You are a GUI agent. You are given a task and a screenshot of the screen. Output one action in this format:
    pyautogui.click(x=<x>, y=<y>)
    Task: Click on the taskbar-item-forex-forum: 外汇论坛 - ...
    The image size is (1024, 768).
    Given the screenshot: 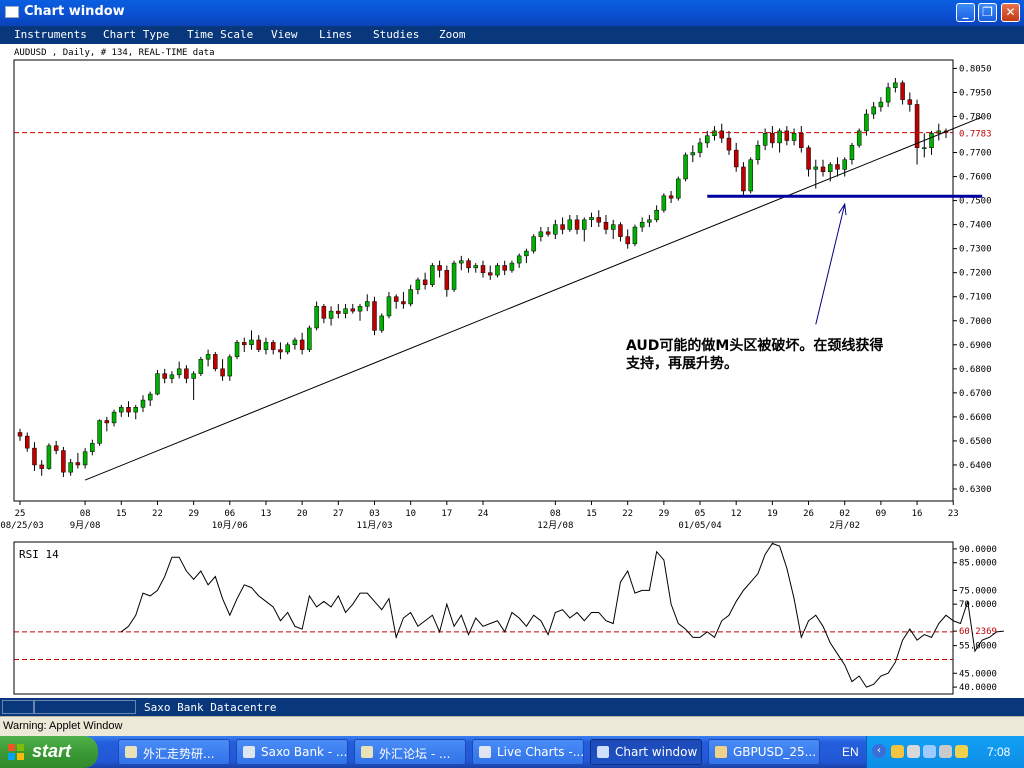 What is the action you would take?
    pyautogui.click(x=410, y=752)
    